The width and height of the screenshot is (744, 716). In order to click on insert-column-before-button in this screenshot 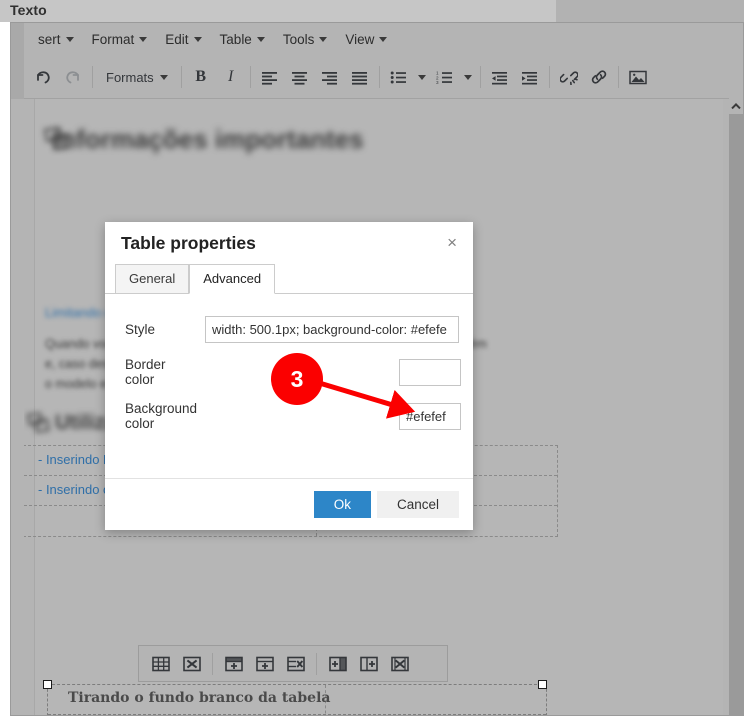, I will do `click(337, 663)`.